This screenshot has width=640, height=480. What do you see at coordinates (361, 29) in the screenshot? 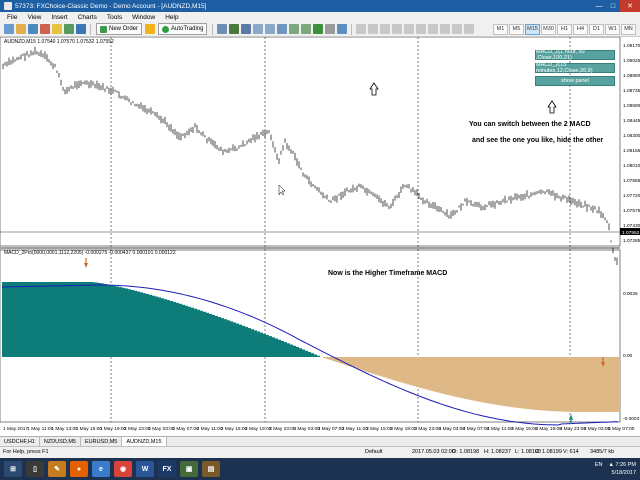
I see `cursor-icon` at bounding box center [361, 29].